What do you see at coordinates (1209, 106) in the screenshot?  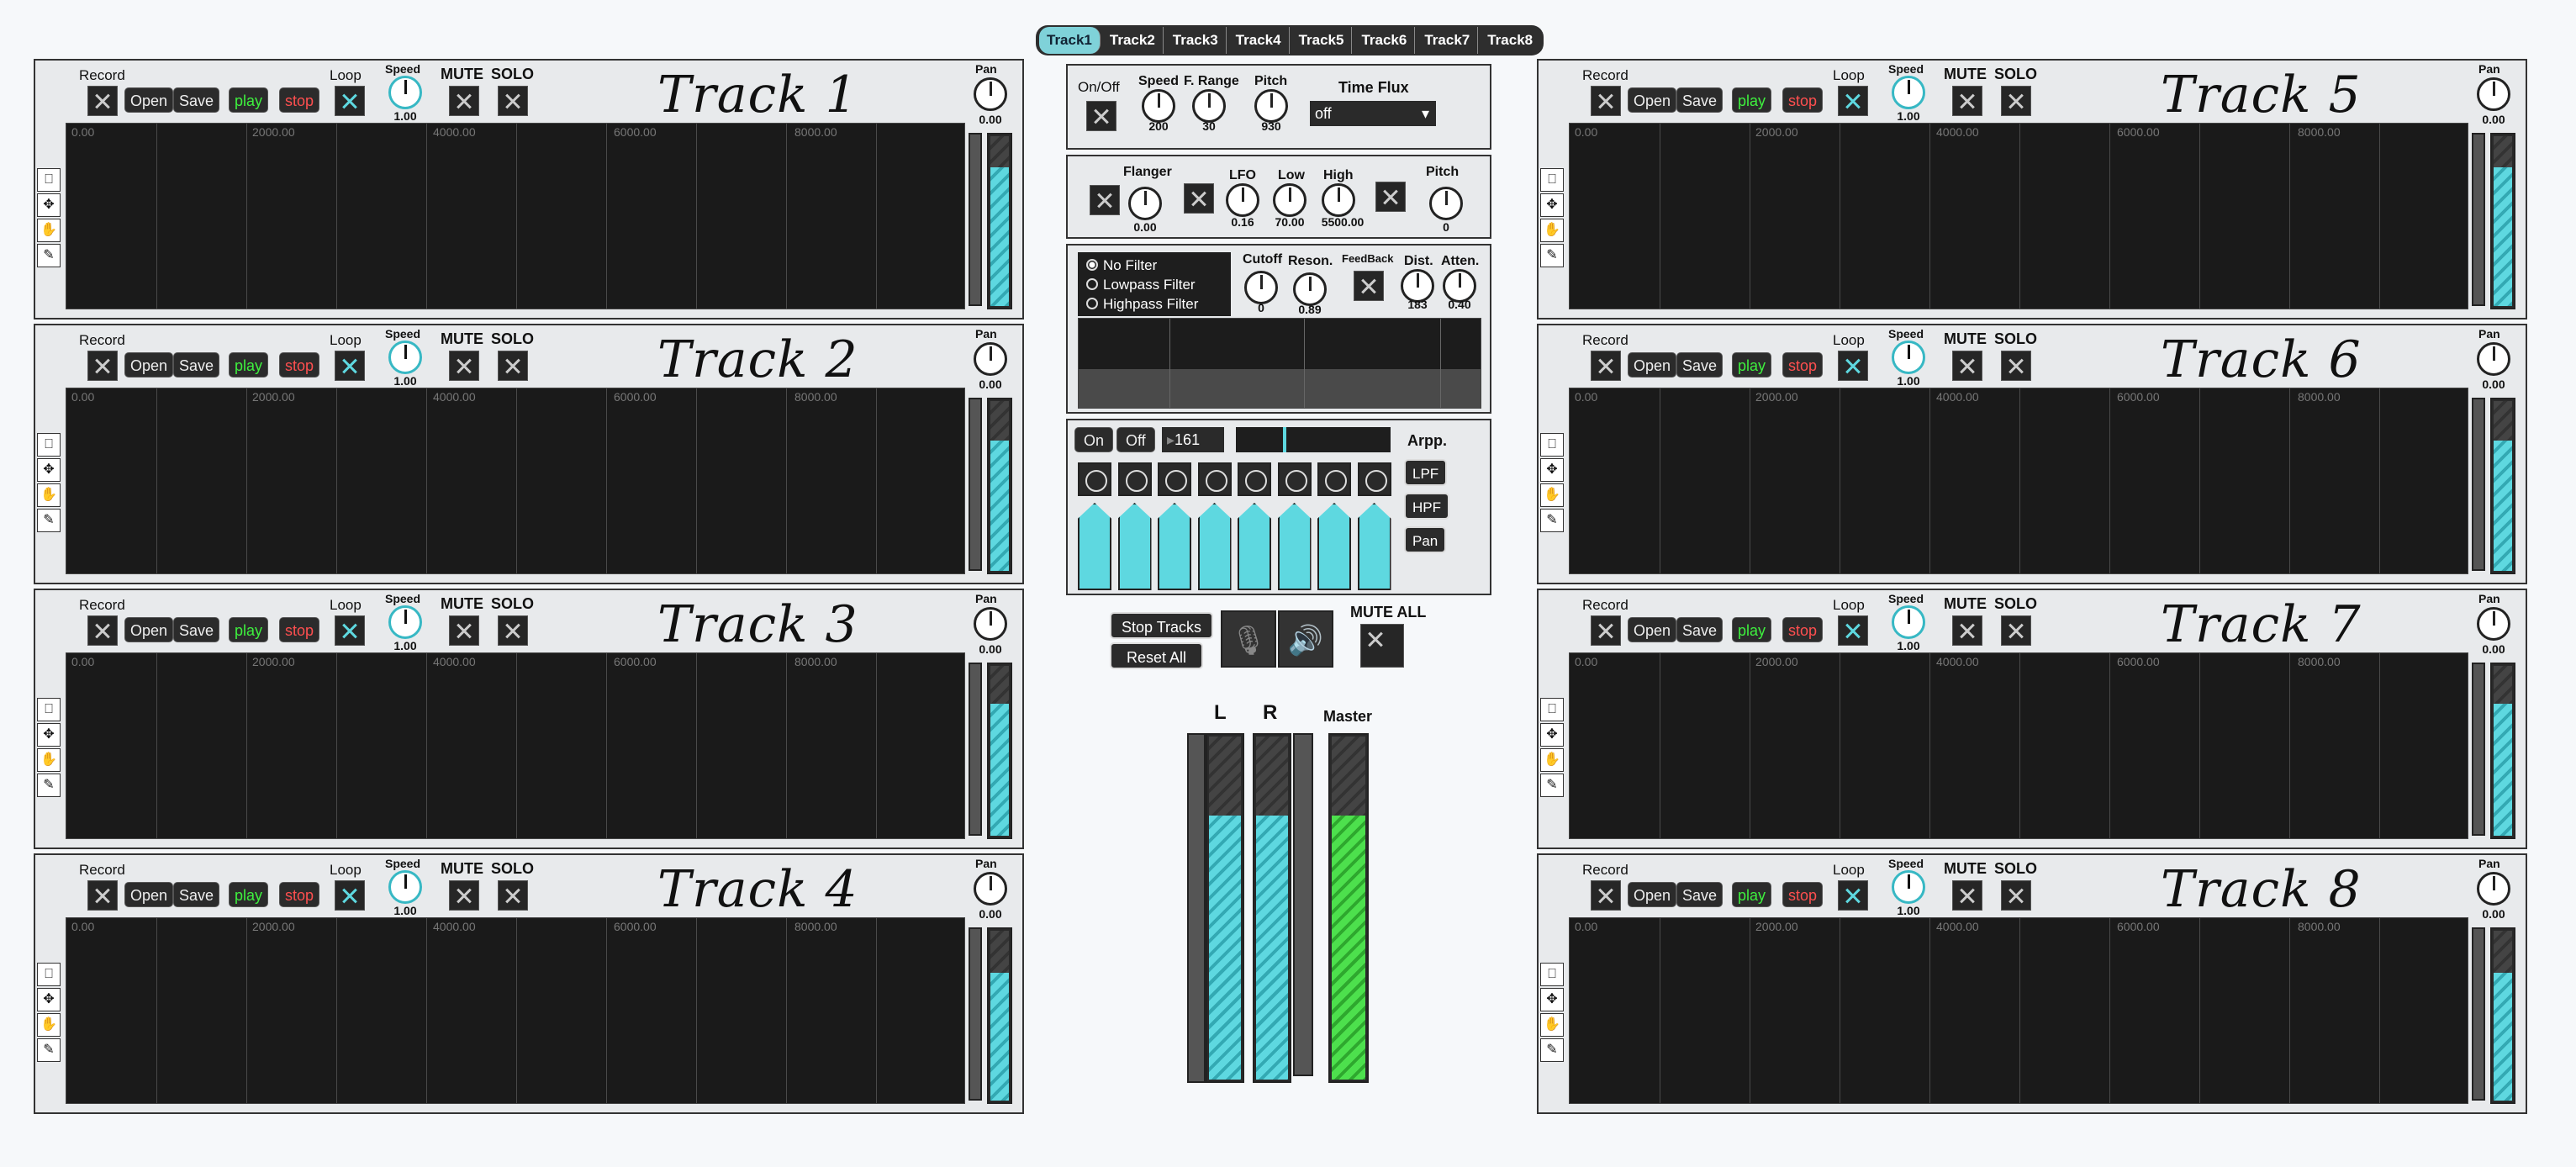 I see `timeflux-frange-knob` at bounding box center [1209, 106].